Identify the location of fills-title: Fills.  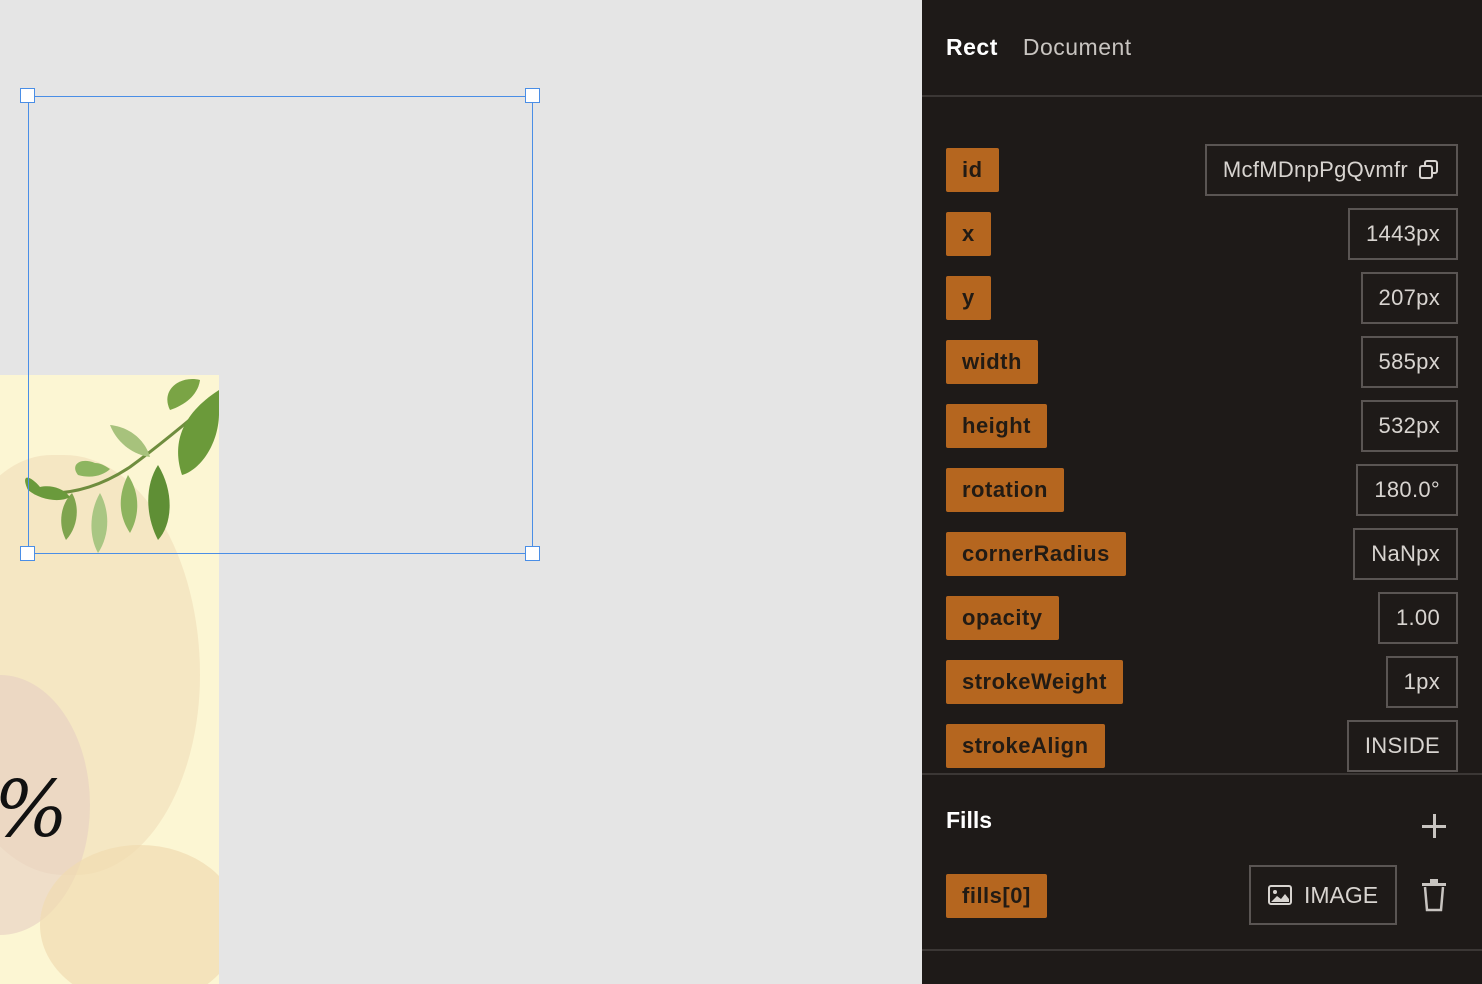
(969, 820).